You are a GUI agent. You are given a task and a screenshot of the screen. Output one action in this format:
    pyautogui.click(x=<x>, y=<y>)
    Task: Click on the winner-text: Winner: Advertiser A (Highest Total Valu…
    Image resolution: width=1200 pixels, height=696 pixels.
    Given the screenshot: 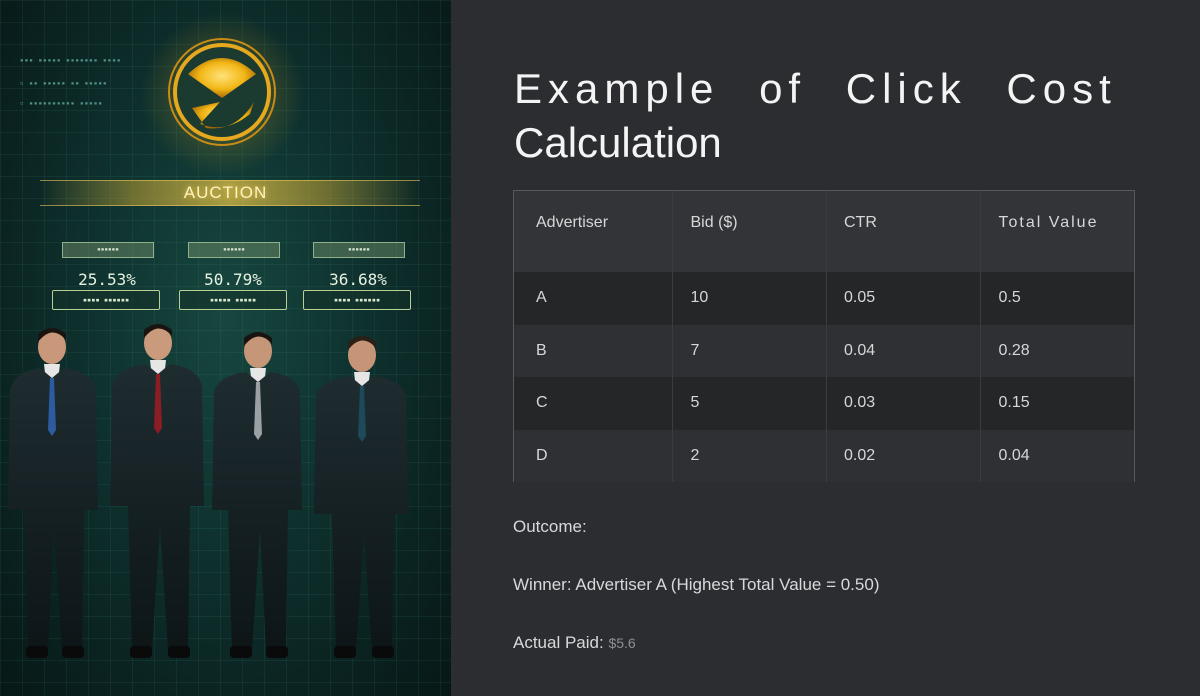 What is the action you would take?
    pyautogui.click(x=696, y=584)
    